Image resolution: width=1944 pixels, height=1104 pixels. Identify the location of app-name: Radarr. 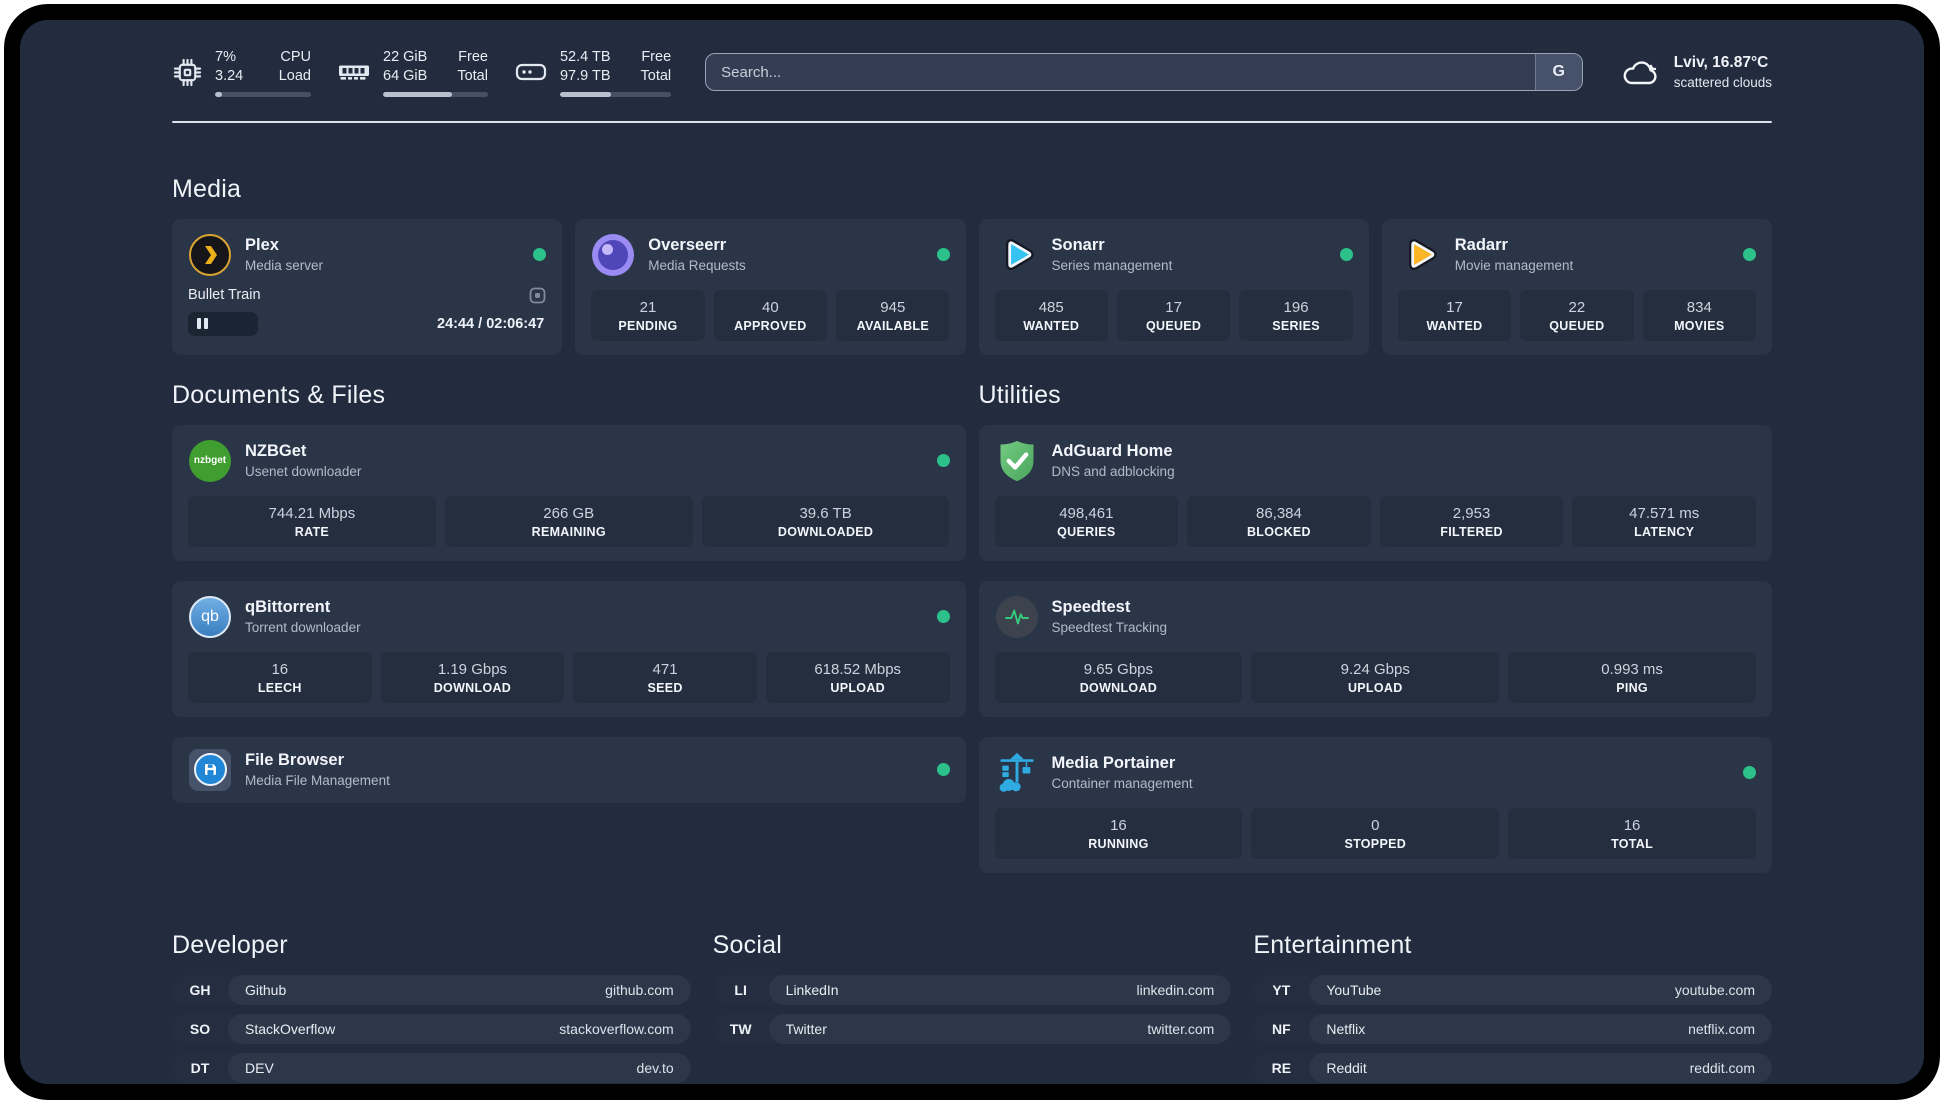
(1481, 245).